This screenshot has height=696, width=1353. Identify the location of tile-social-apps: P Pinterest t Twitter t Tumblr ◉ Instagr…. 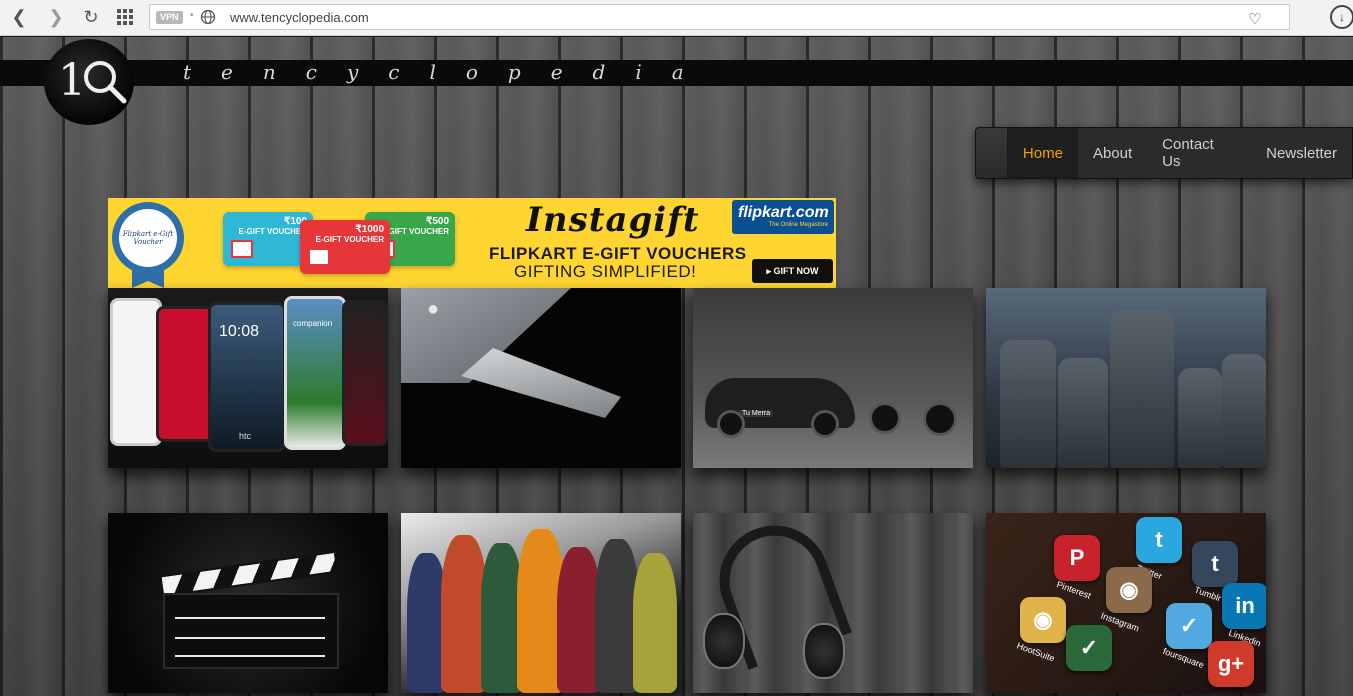
(1126, 603).